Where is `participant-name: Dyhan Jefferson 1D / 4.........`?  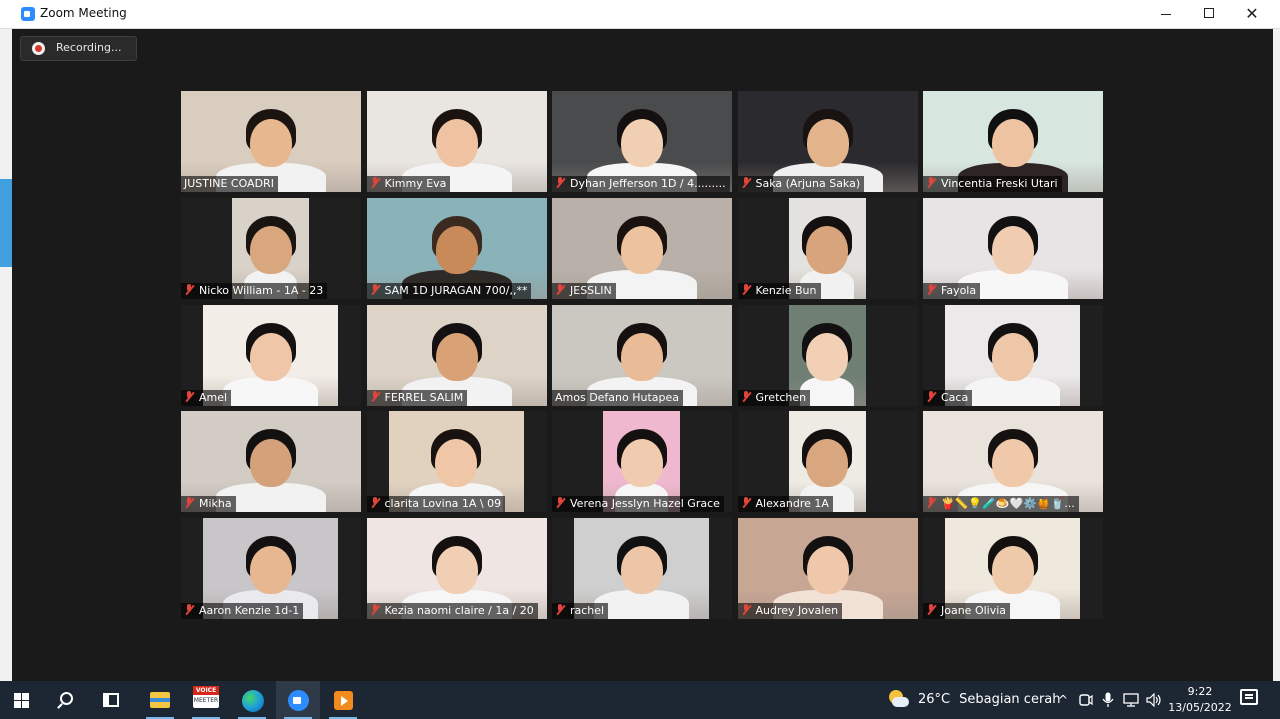 participant-name: Dyhan Jefferson 1D / 4......... is located at coordinates (641, 184).